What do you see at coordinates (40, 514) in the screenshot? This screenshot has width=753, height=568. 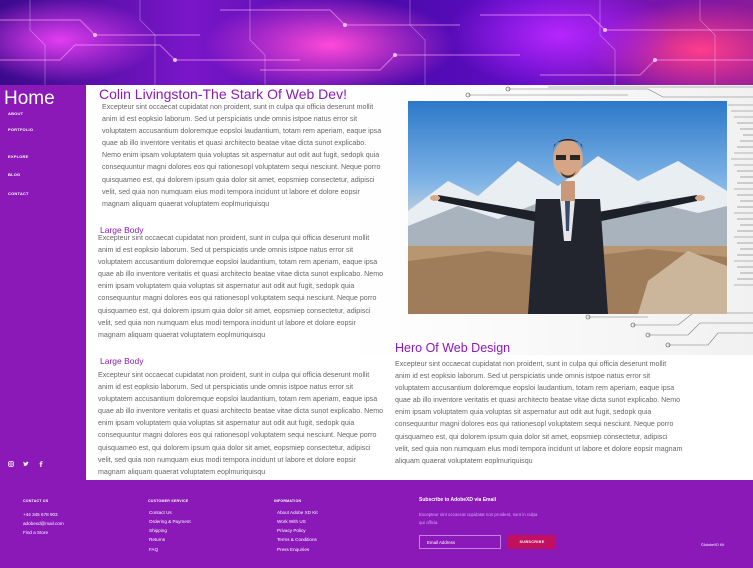 I see `footer-phone: +44 345 678 903` at bounding box center [40, 514].